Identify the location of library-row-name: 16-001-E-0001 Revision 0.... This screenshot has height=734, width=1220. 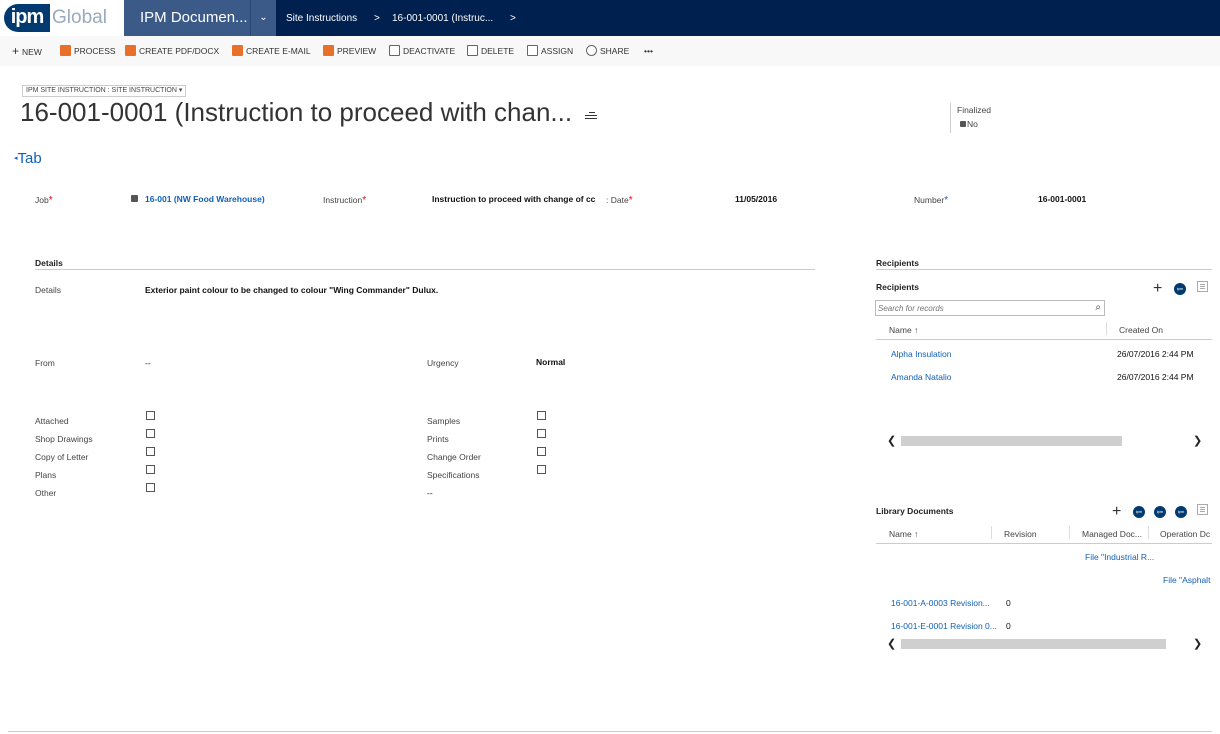
(944, 626).